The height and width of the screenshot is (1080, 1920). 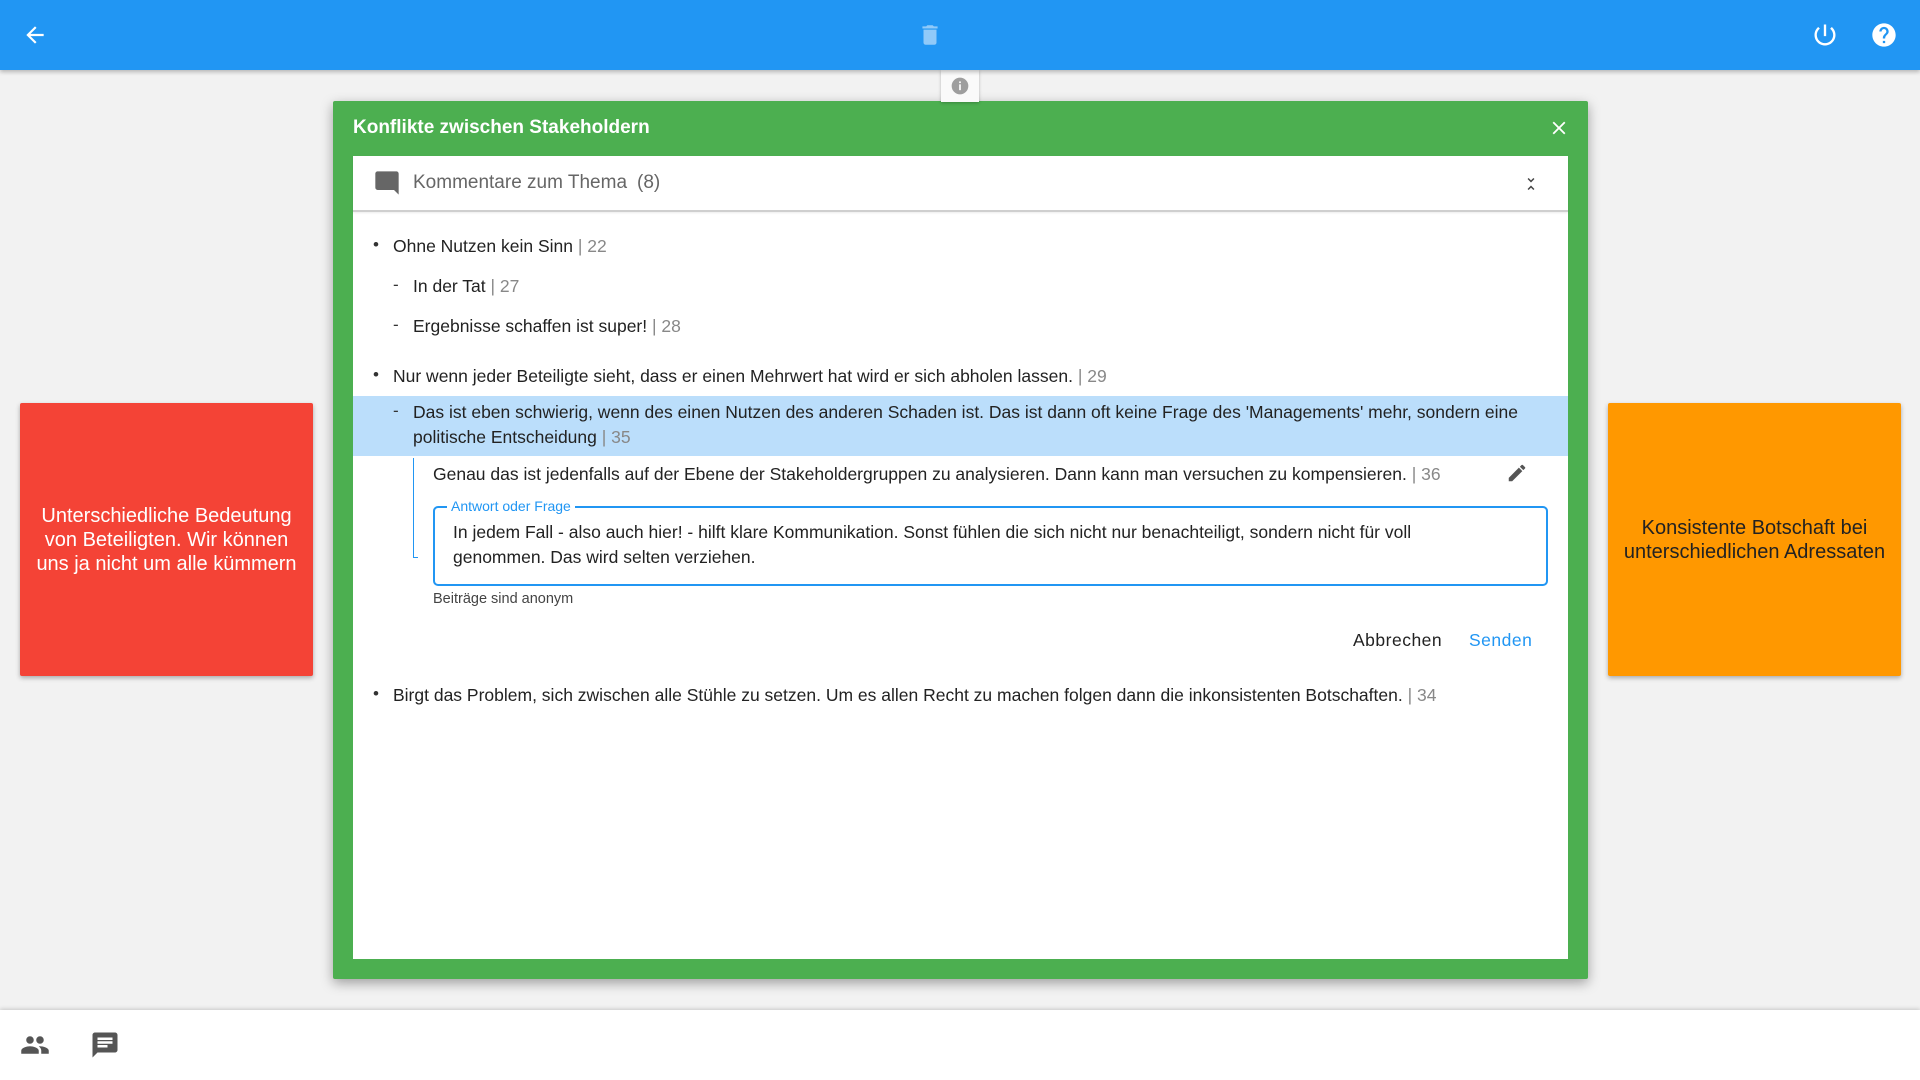 I want to click on comment-item: In der Tat | 27, so click(x=466, y=286).